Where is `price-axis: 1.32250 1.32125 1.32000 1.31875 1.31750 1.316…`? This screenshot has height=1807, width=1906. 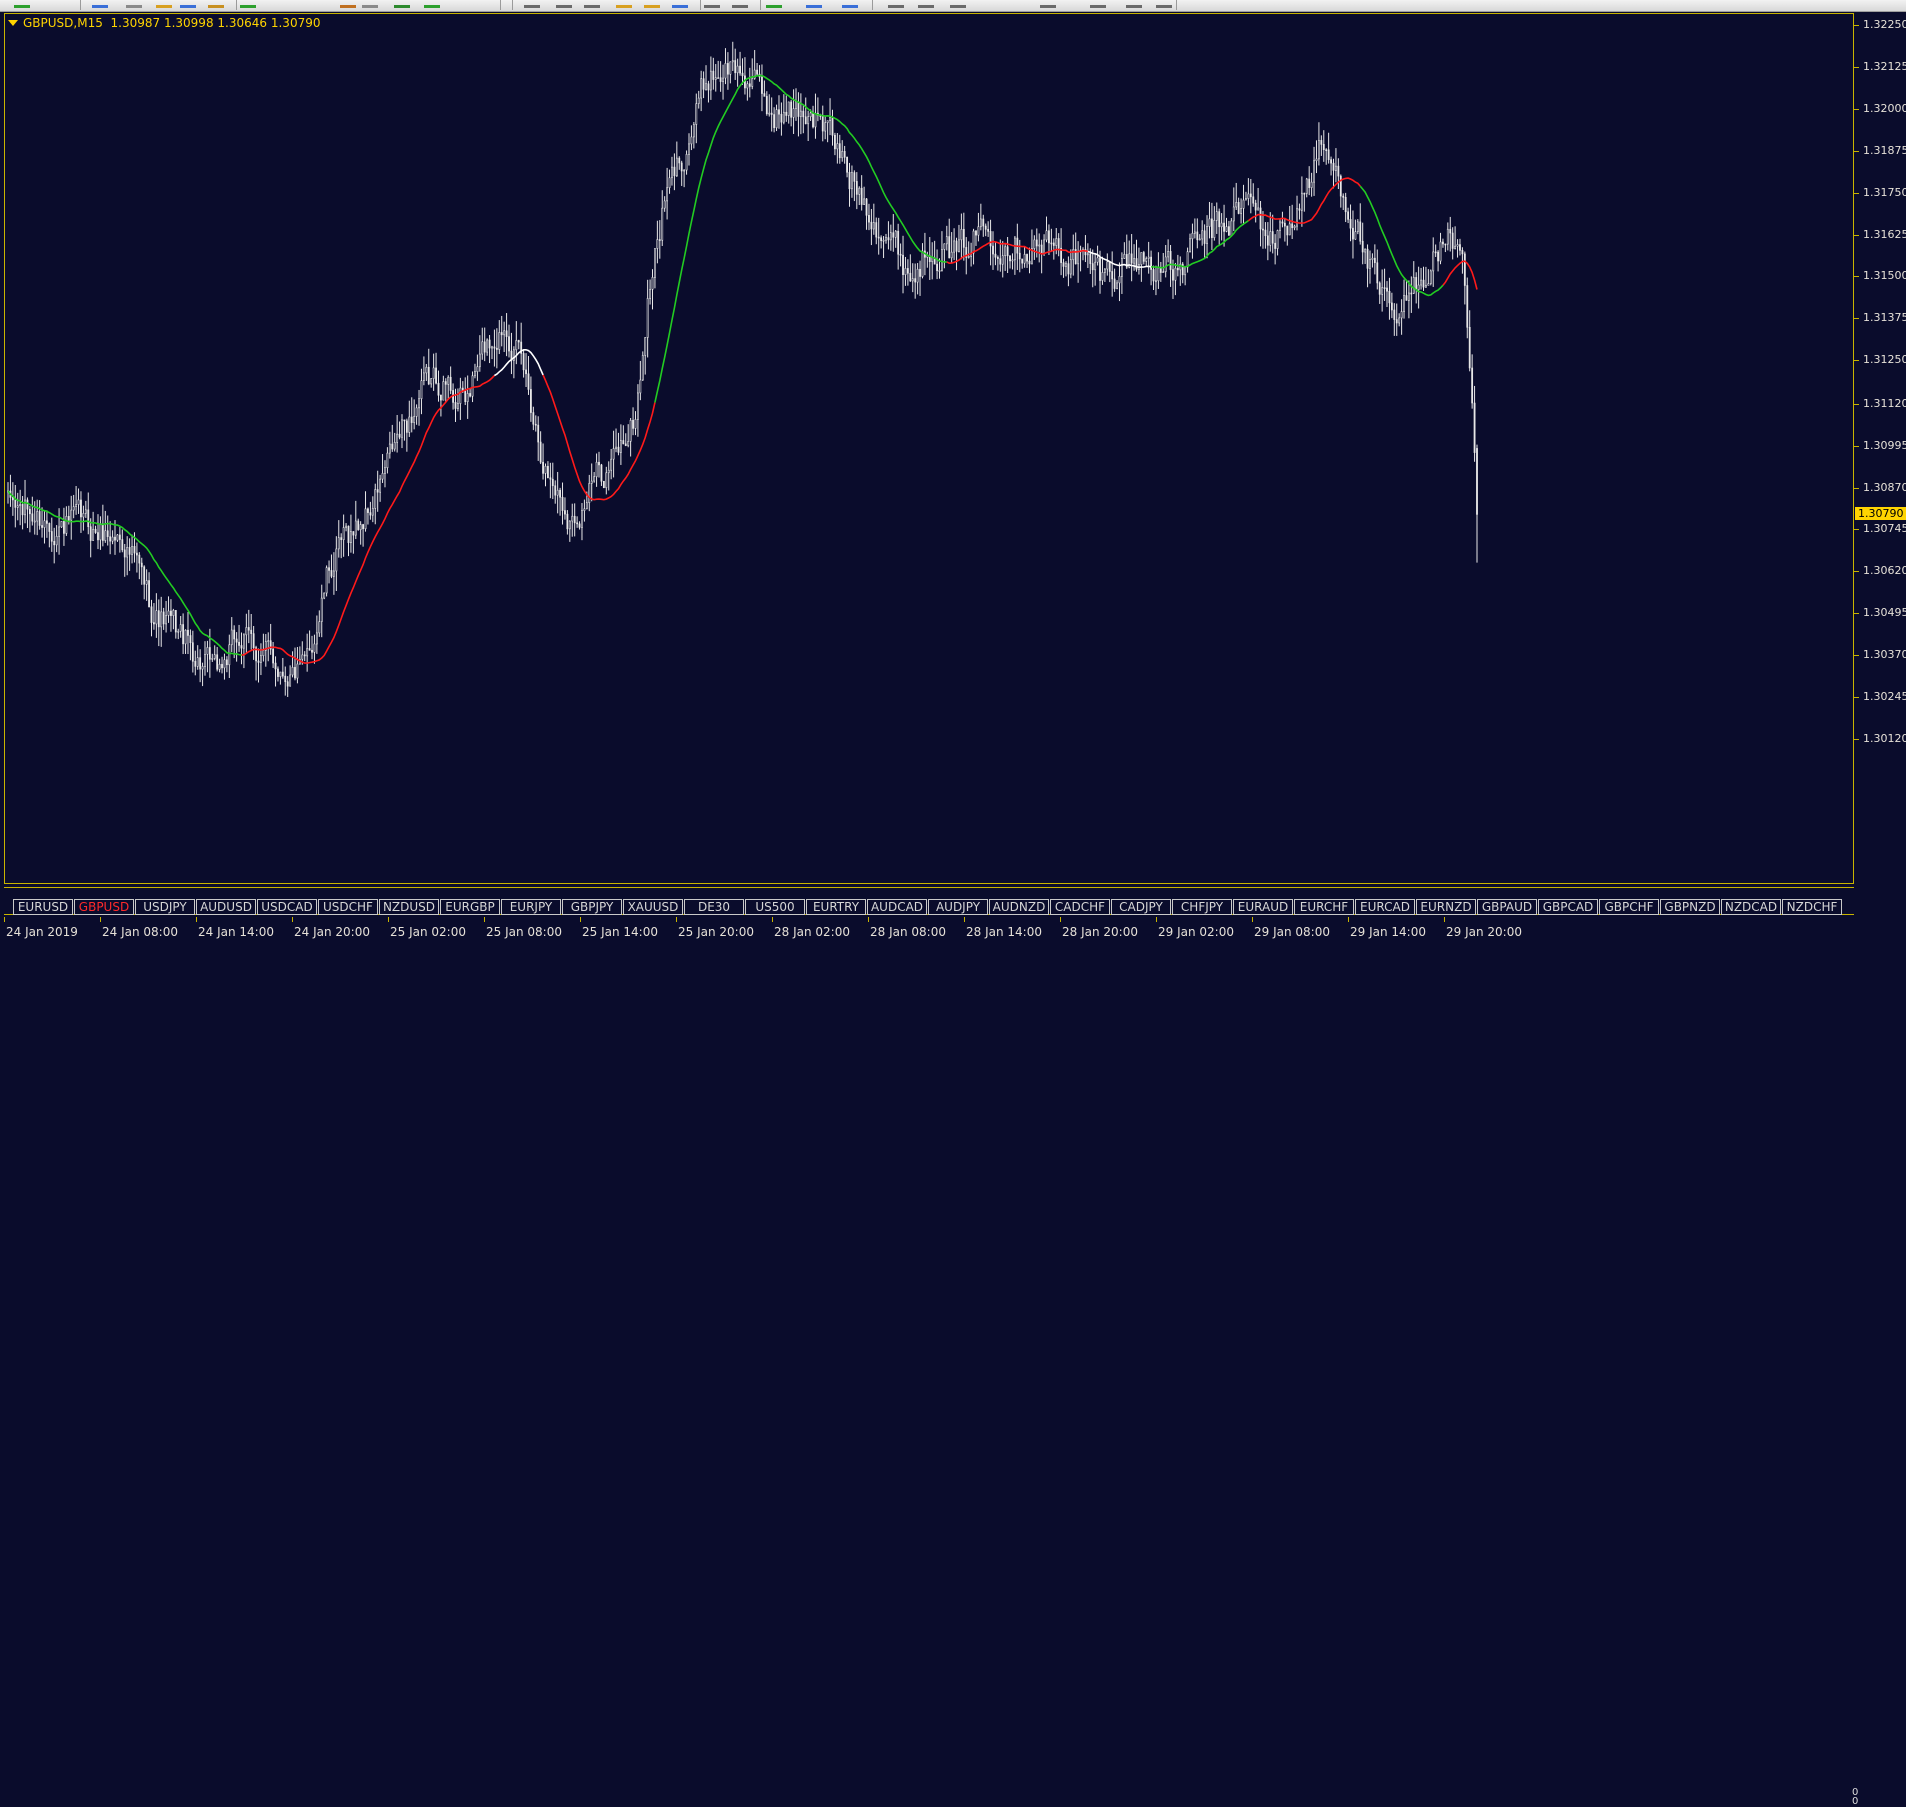 price-axis: 1.32250 1.32125 1.32000 1.31875 1.31750 1.316… is located at coordinates (1880, 448).